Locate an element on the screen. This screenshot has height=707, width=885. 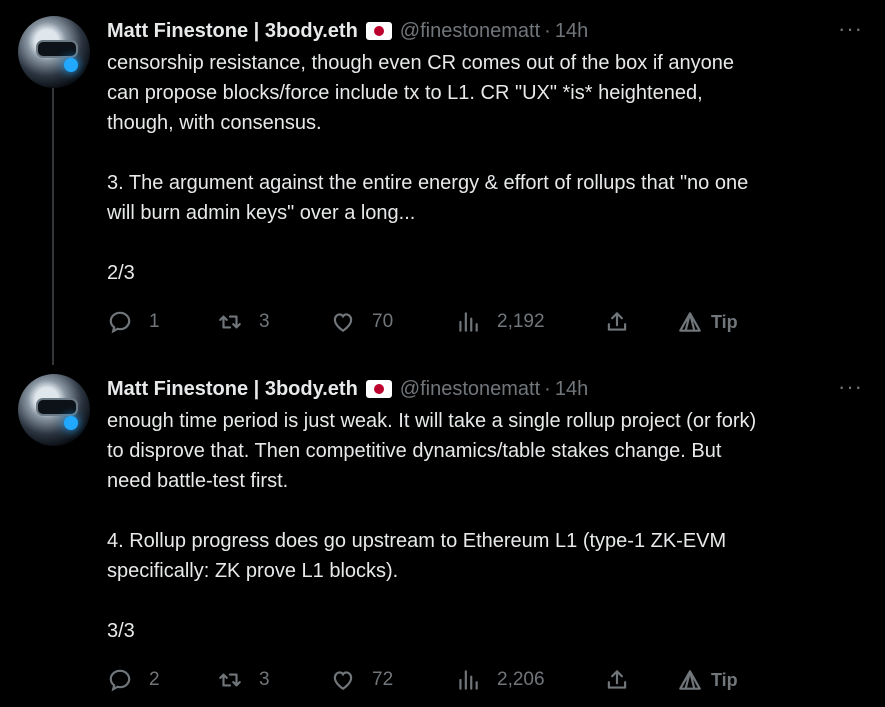
action-bar: 1 3 70 2,192 Tip is located at coordinates (437, 322).